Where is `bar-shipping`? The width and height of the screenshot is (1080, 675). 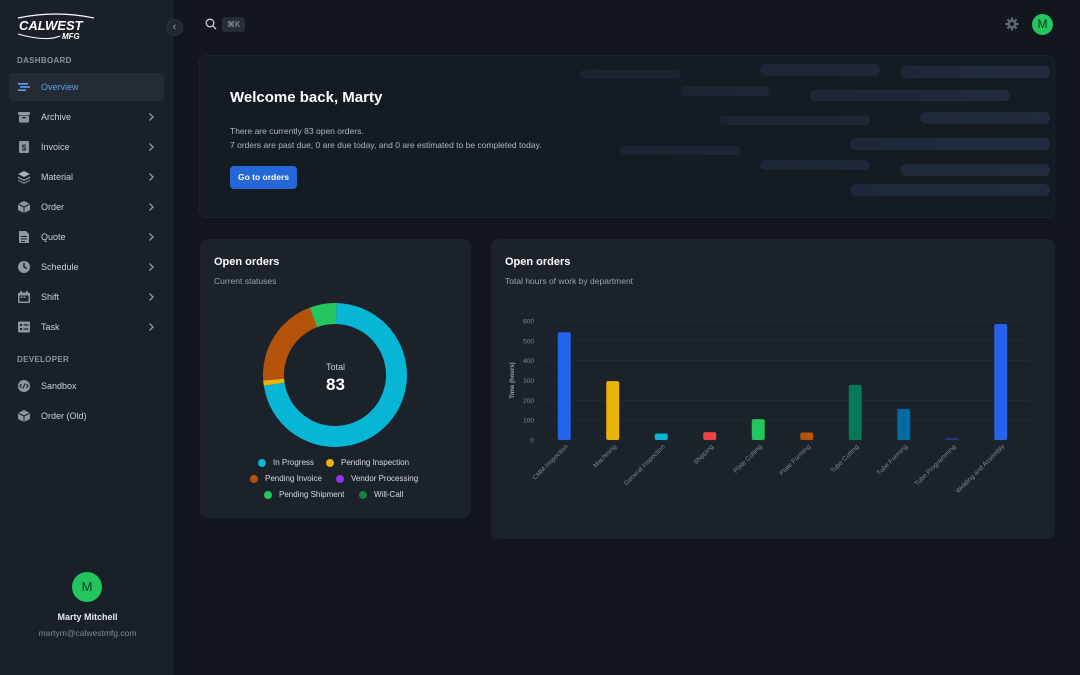
bar-shipping is located at coordinates (710, 436).